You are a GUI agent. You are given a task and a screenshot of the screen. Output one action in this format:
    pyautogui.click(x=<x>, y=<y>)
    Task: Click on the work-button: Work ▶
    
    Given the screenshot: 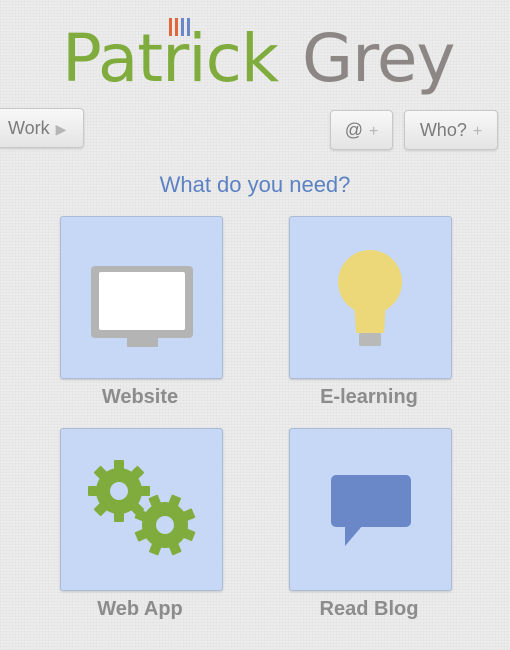 What is the action you would take?
    pyautogui.click(x=42, y=128)
    